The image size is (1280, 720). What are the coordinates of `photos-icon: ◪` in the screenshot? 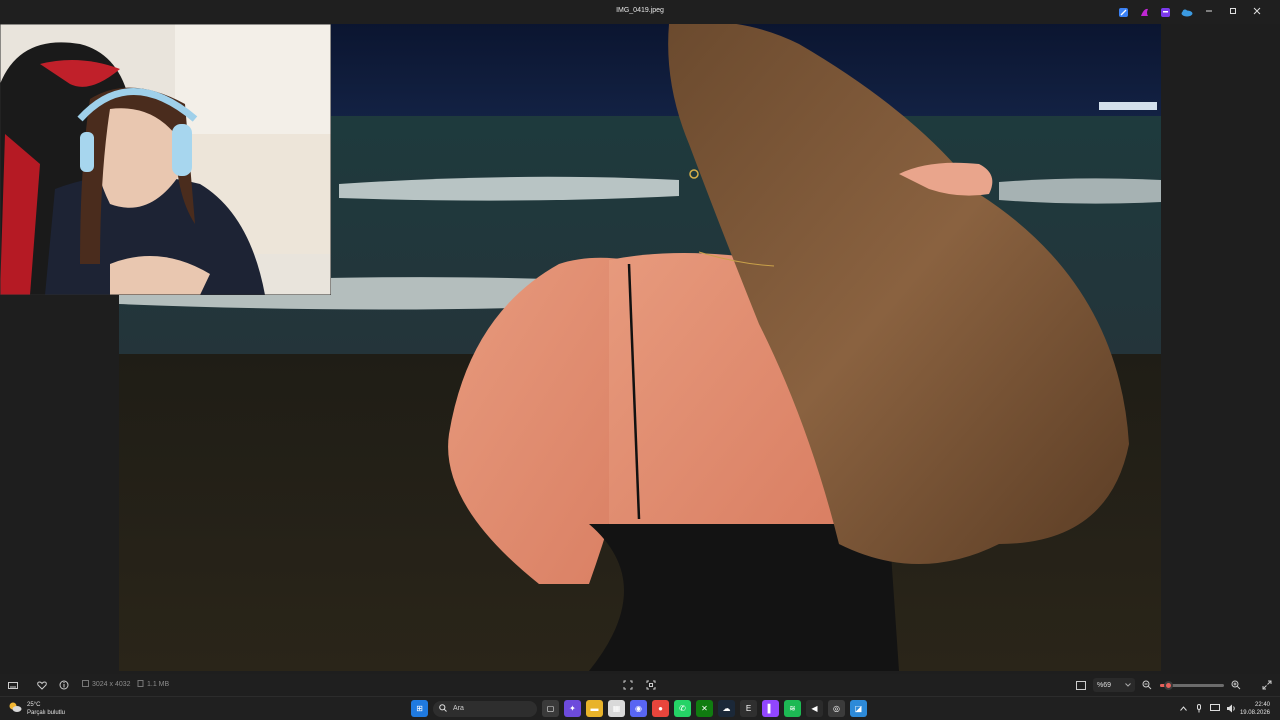 It's located at (858, 708).